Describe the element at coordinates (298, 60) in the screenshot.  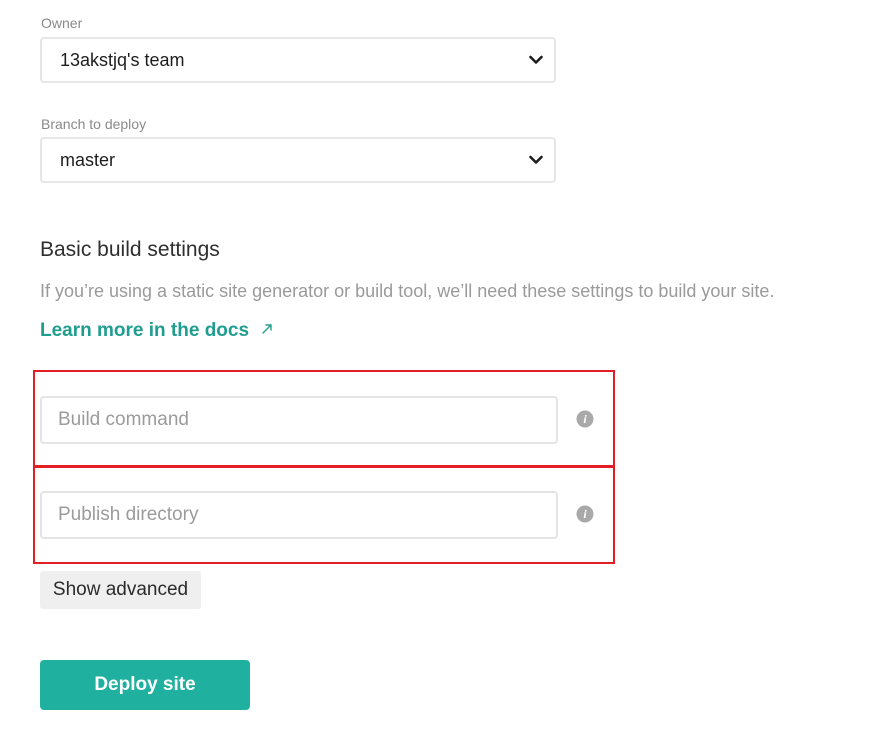
I see `owner-select: 13akstjq's team` at that location.